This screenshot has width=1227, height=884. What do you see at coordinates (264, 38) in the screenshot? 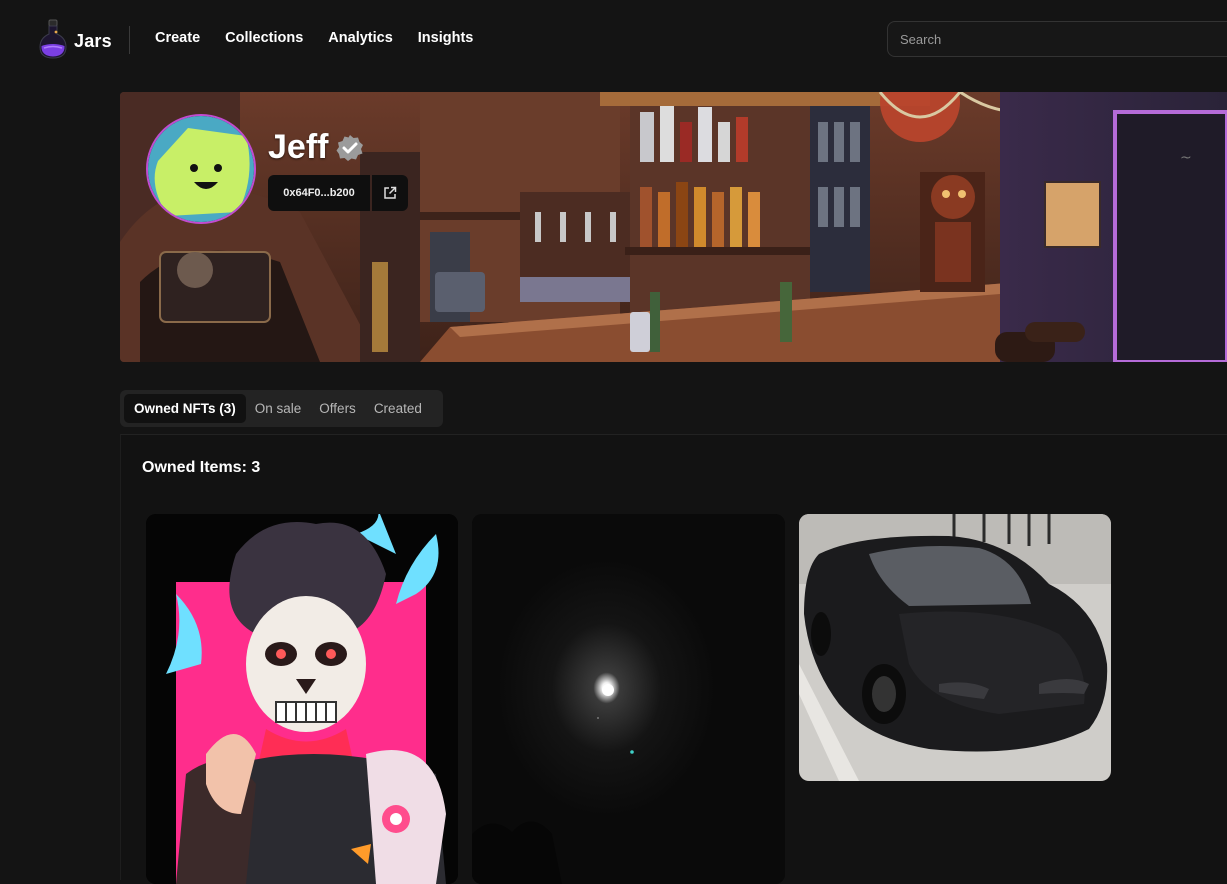
I see `nav-link-collections: Collections` at bounding box center [264, 38].